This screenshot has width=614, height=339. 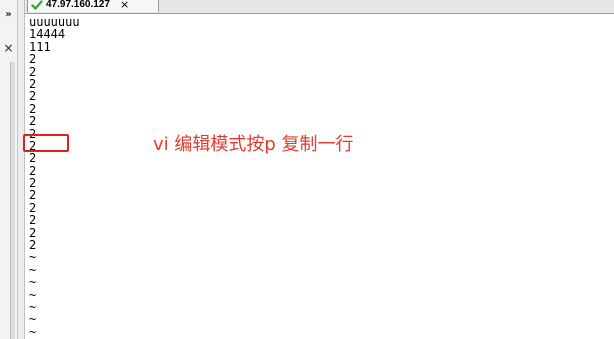 I want to click on terminal-line: 111, so click(x=40, y=46).